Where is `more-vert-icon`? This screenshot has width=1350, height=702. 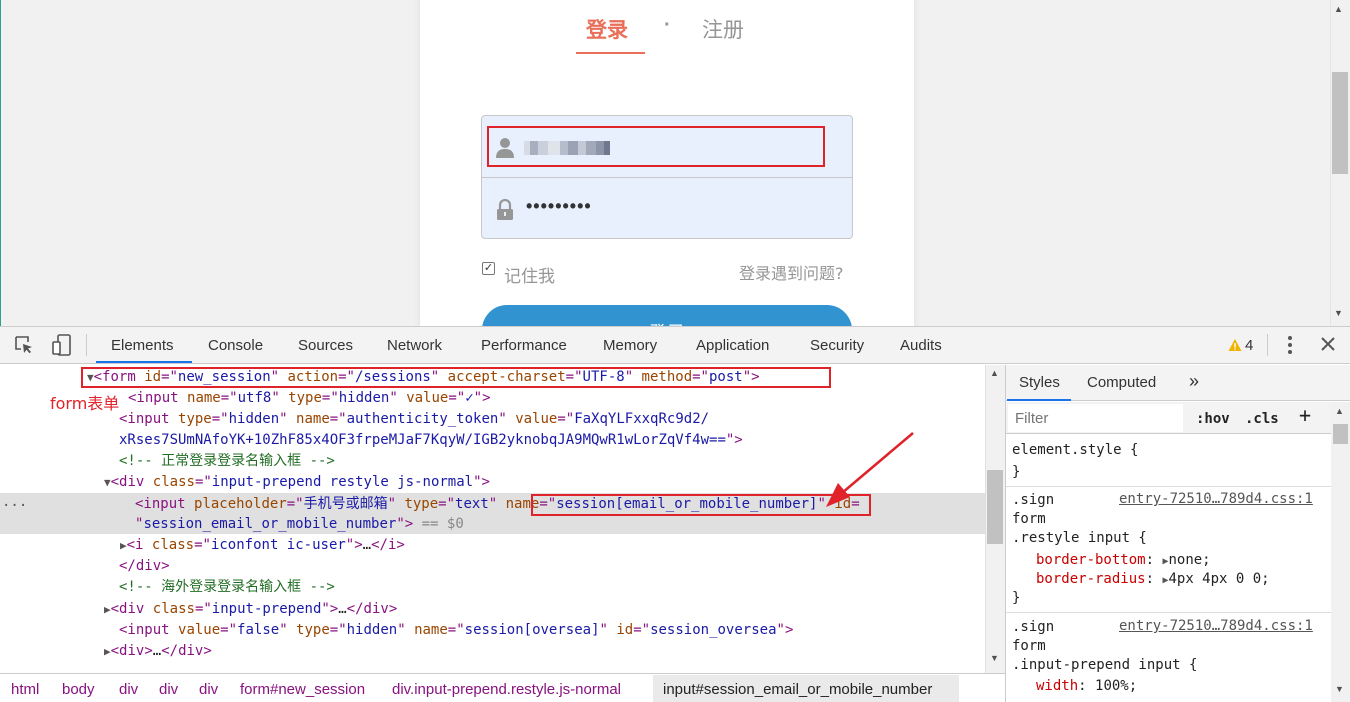
more-vert-icon is located at coordinates (1290, 345).